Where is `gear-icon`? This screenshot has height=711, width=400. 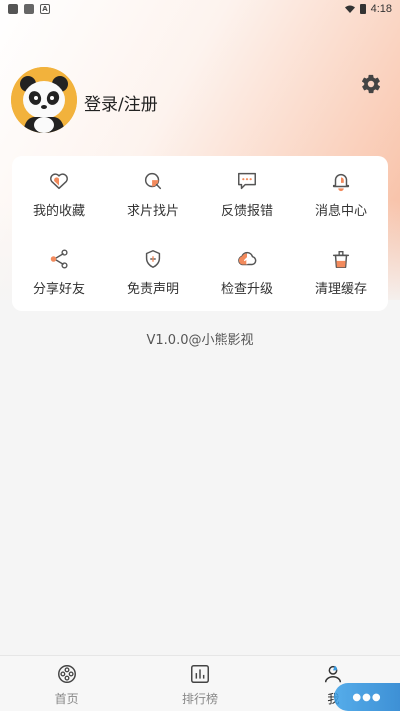 gear-icon is located at coordinates (371, 84).